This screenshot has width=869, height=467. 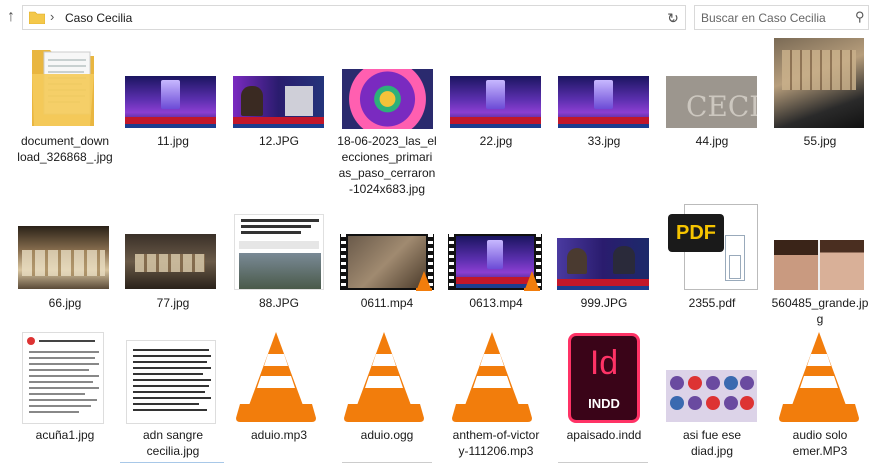 What do you see at coordinates (712, 443) in the screenshot?
I see `file-name: asi fue ese diad.jpg` at bounding box center [712, 443].